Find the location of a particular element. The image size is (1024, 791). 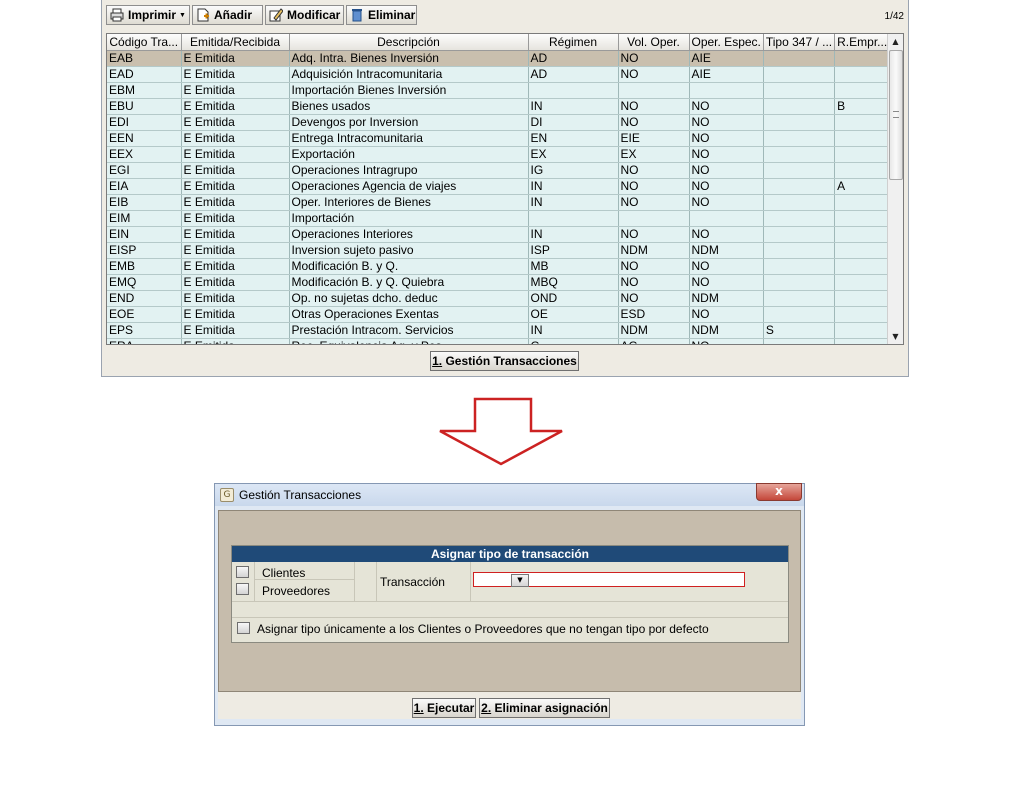

remove-assignment-button: 2. Eliminar asignación is located at coordinates (544, 708).